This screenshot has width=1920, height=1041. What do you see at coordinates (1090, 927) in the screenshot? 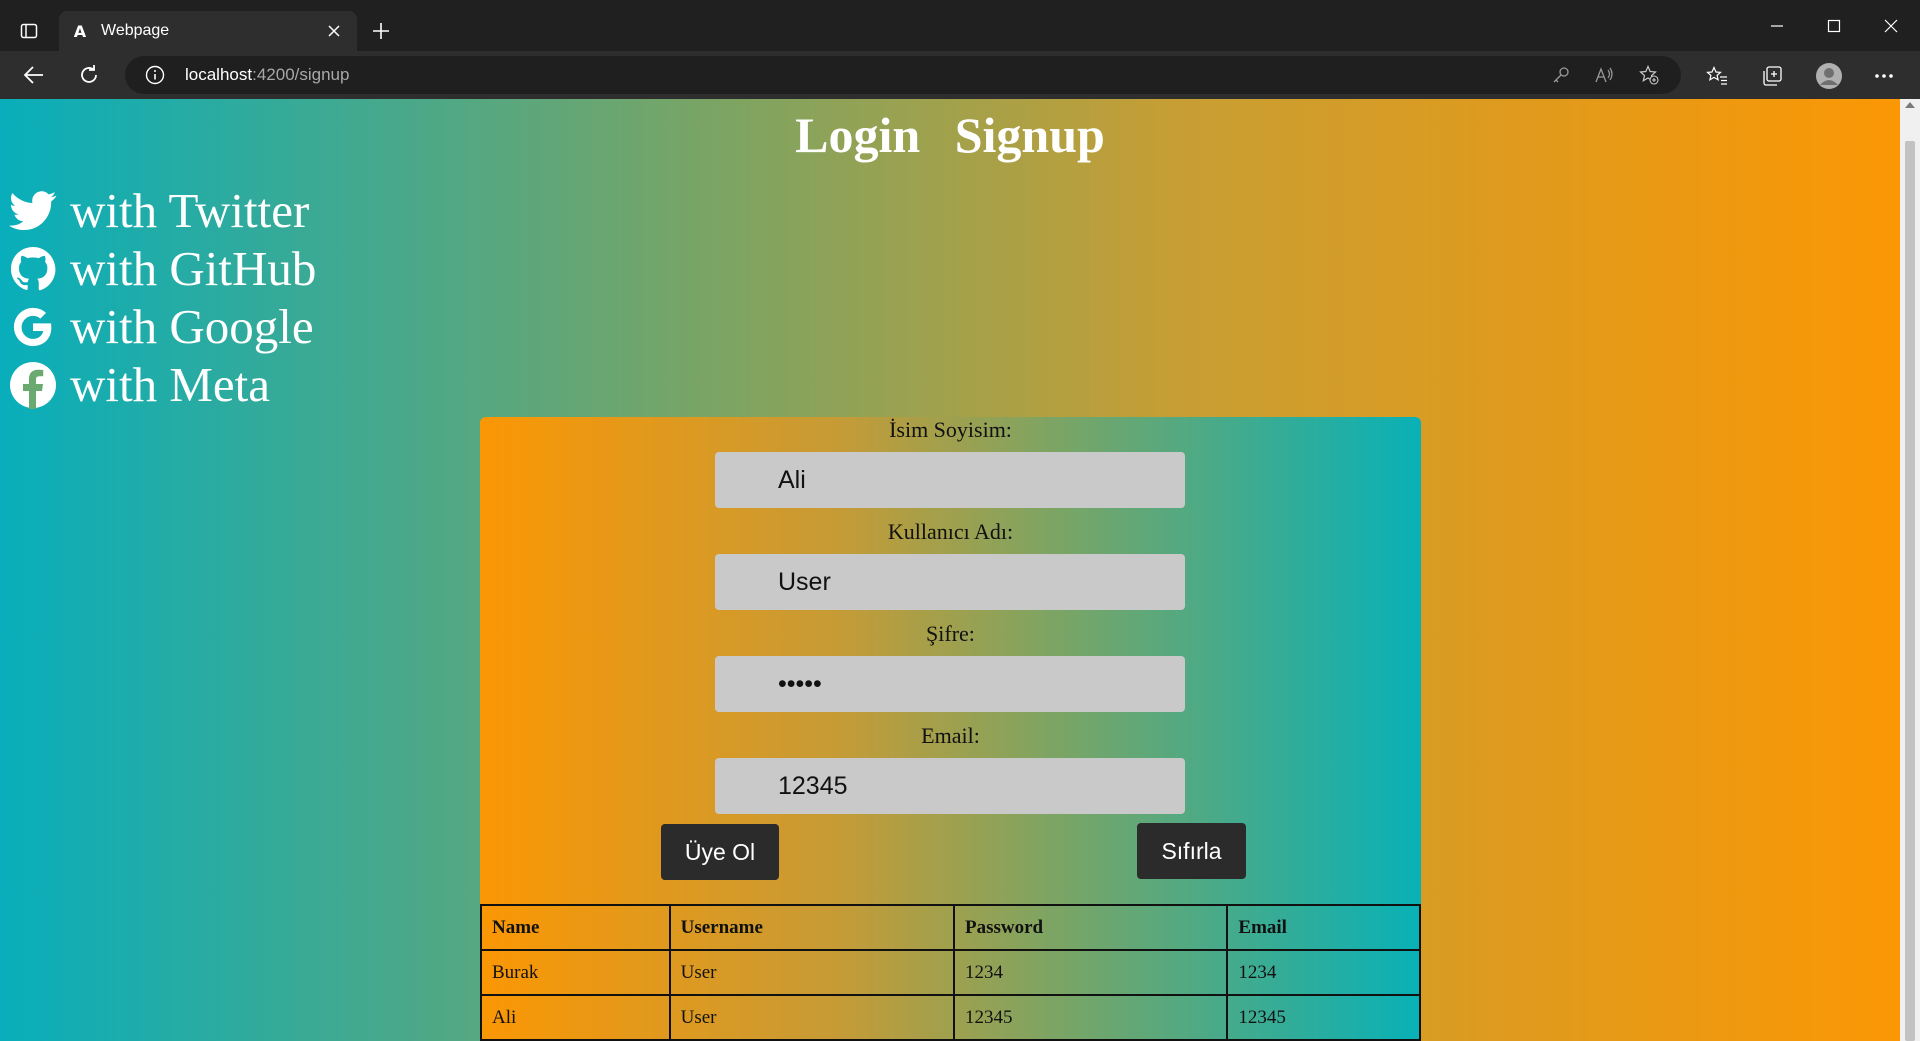
I see `column-header-password: Password` at bounding box center [1090, 927].